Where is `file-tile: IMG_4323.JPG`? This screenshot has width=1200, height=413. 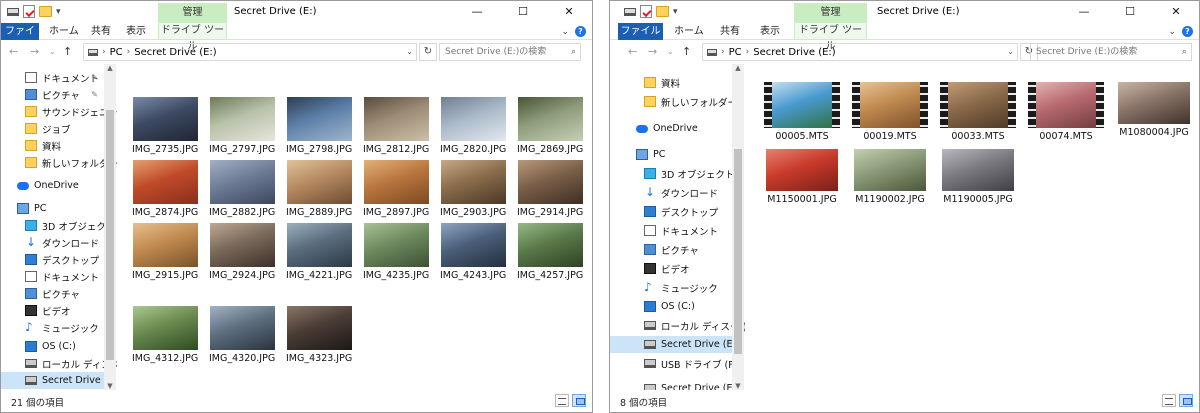 file-tile: IMG_4323.JPG is located at coordinates (319, 335).